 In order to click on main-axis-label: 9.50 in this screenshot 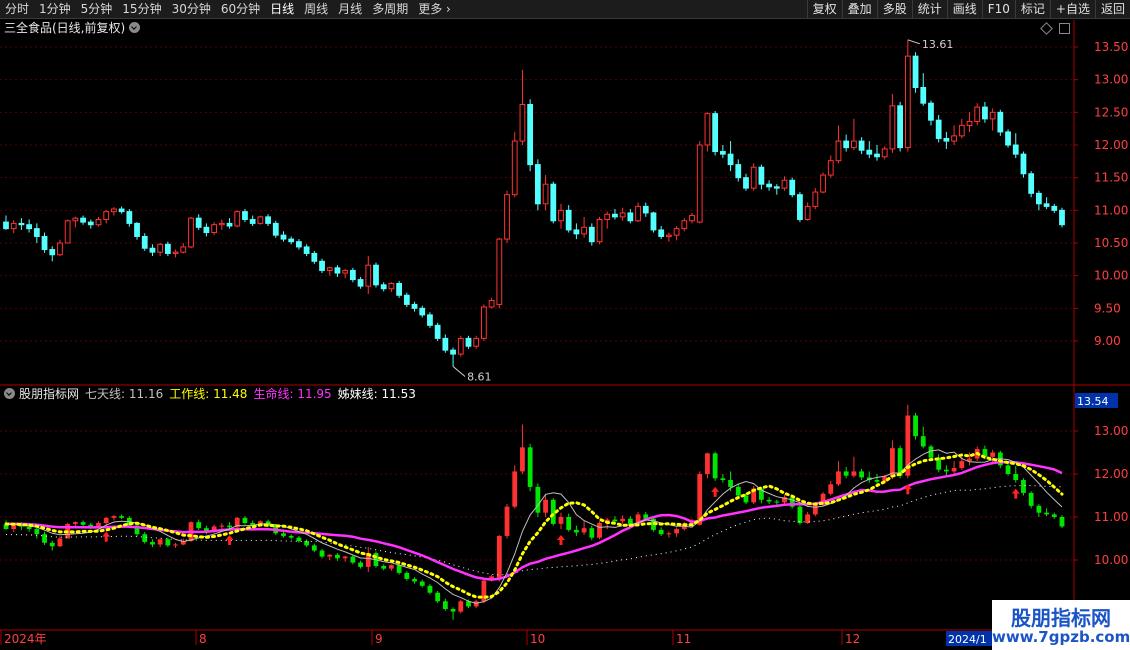, I will do `click(1107, 308)`.